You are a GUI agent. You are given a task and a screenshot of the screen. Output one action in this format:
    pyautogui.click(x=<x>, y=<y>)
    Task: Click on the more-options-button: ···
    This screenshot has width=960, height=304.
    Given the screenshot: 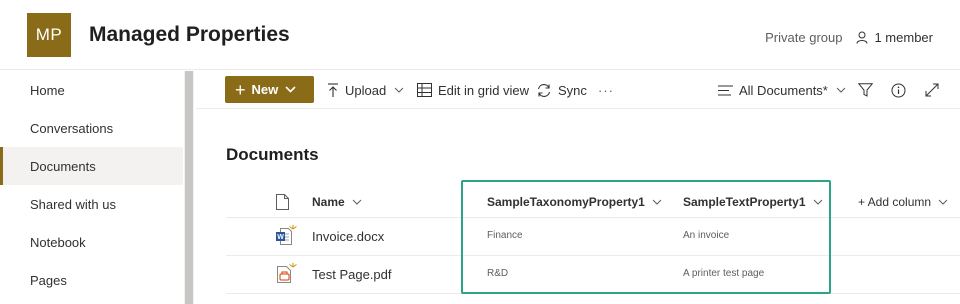 What is the action you would take?
    pyautogui.click(x=606, y=90)
    